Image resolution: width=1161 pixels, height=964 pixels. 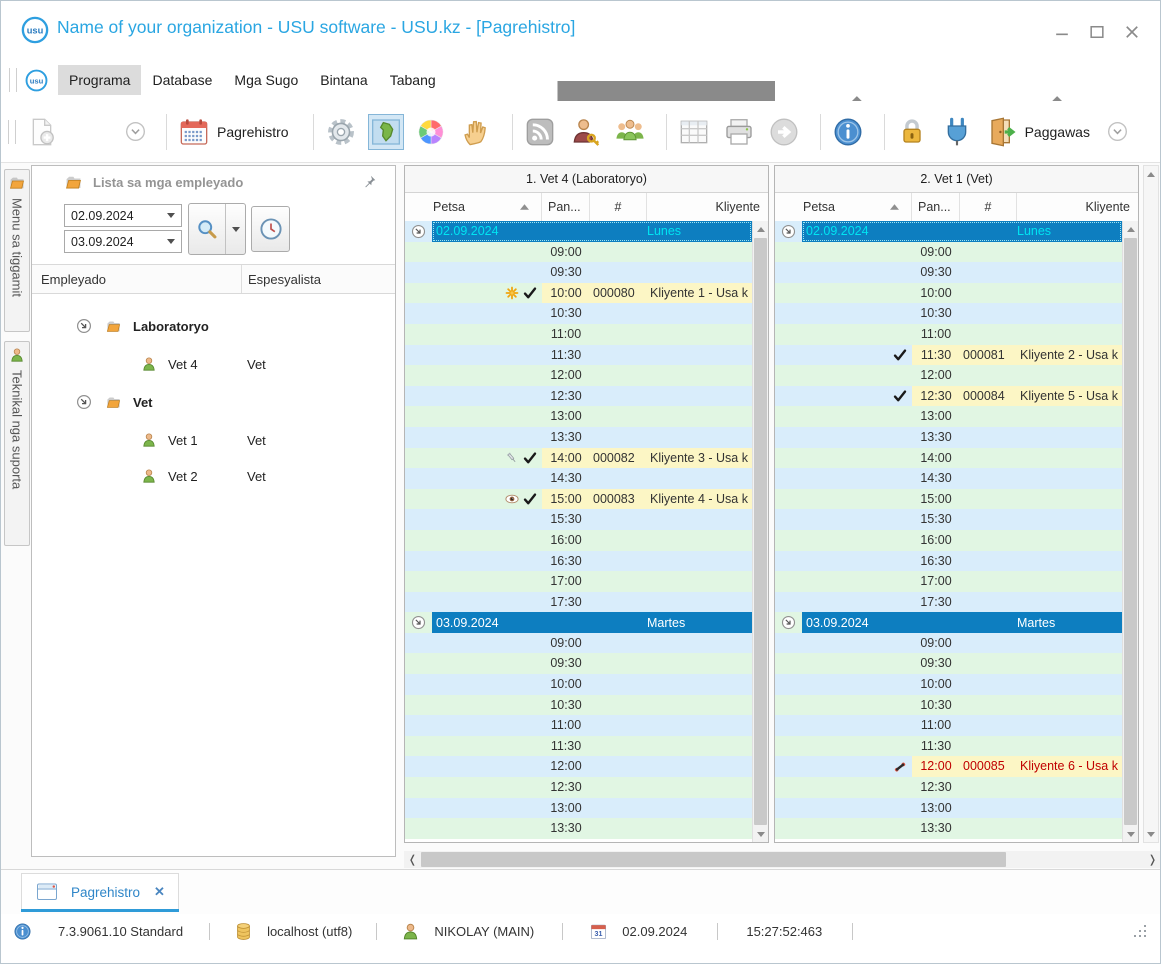 What do you see at coordinates (948, 355) in the screenshot?
I see `appointment-row: 11:30 000081 Kliyente 2 - Usa k` at bounding box center [948, 355].